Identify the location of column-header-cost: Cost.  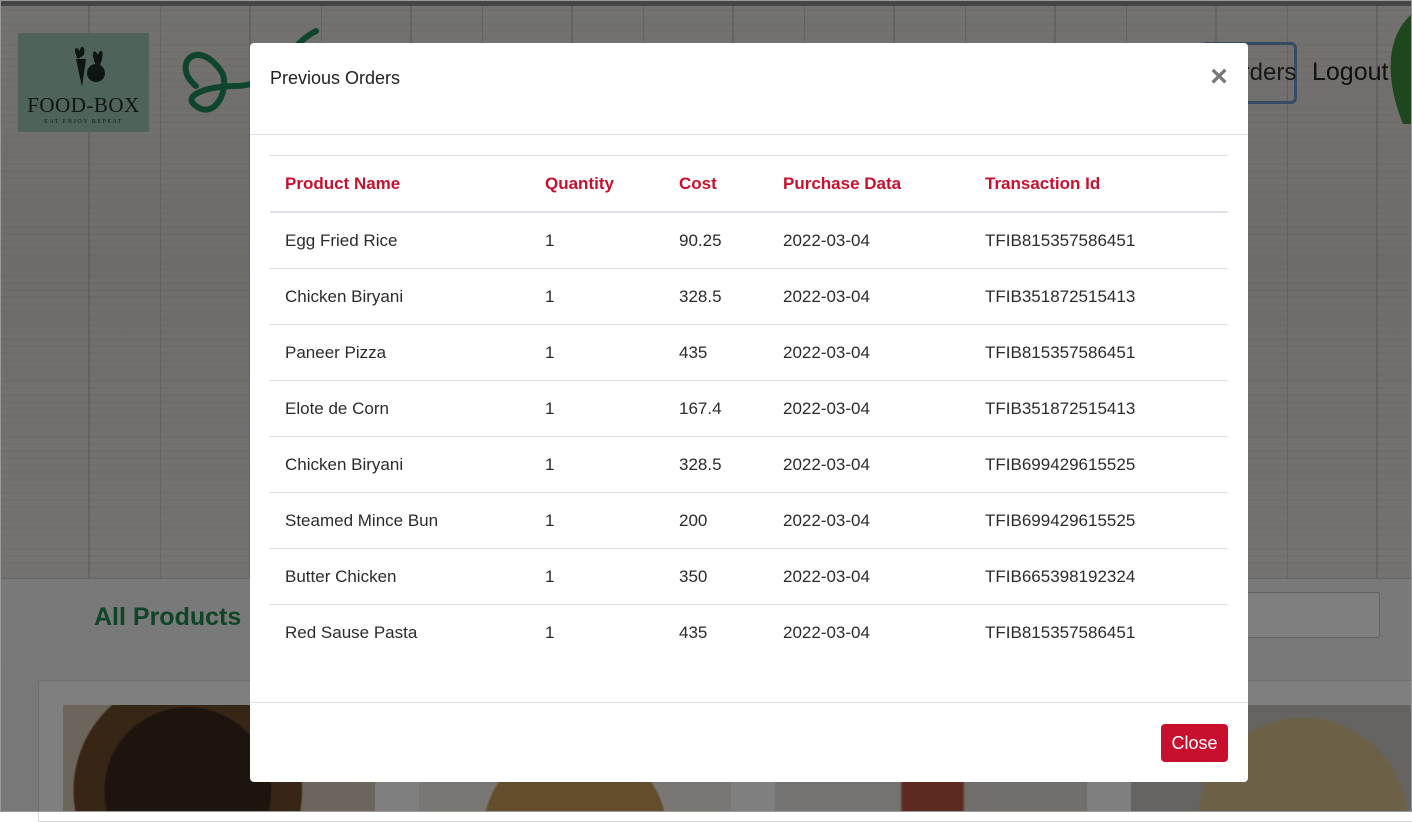
(716, 184).